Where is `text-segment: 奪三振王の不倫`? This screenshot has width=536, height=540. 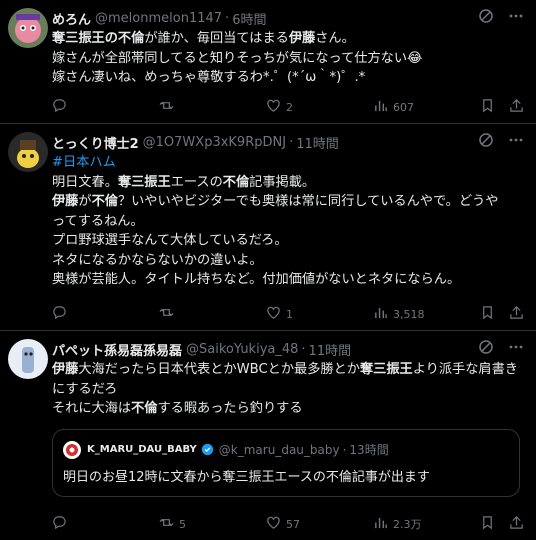
text-segment: 奪三振王の不倫 is located at coordinates (98, 38).